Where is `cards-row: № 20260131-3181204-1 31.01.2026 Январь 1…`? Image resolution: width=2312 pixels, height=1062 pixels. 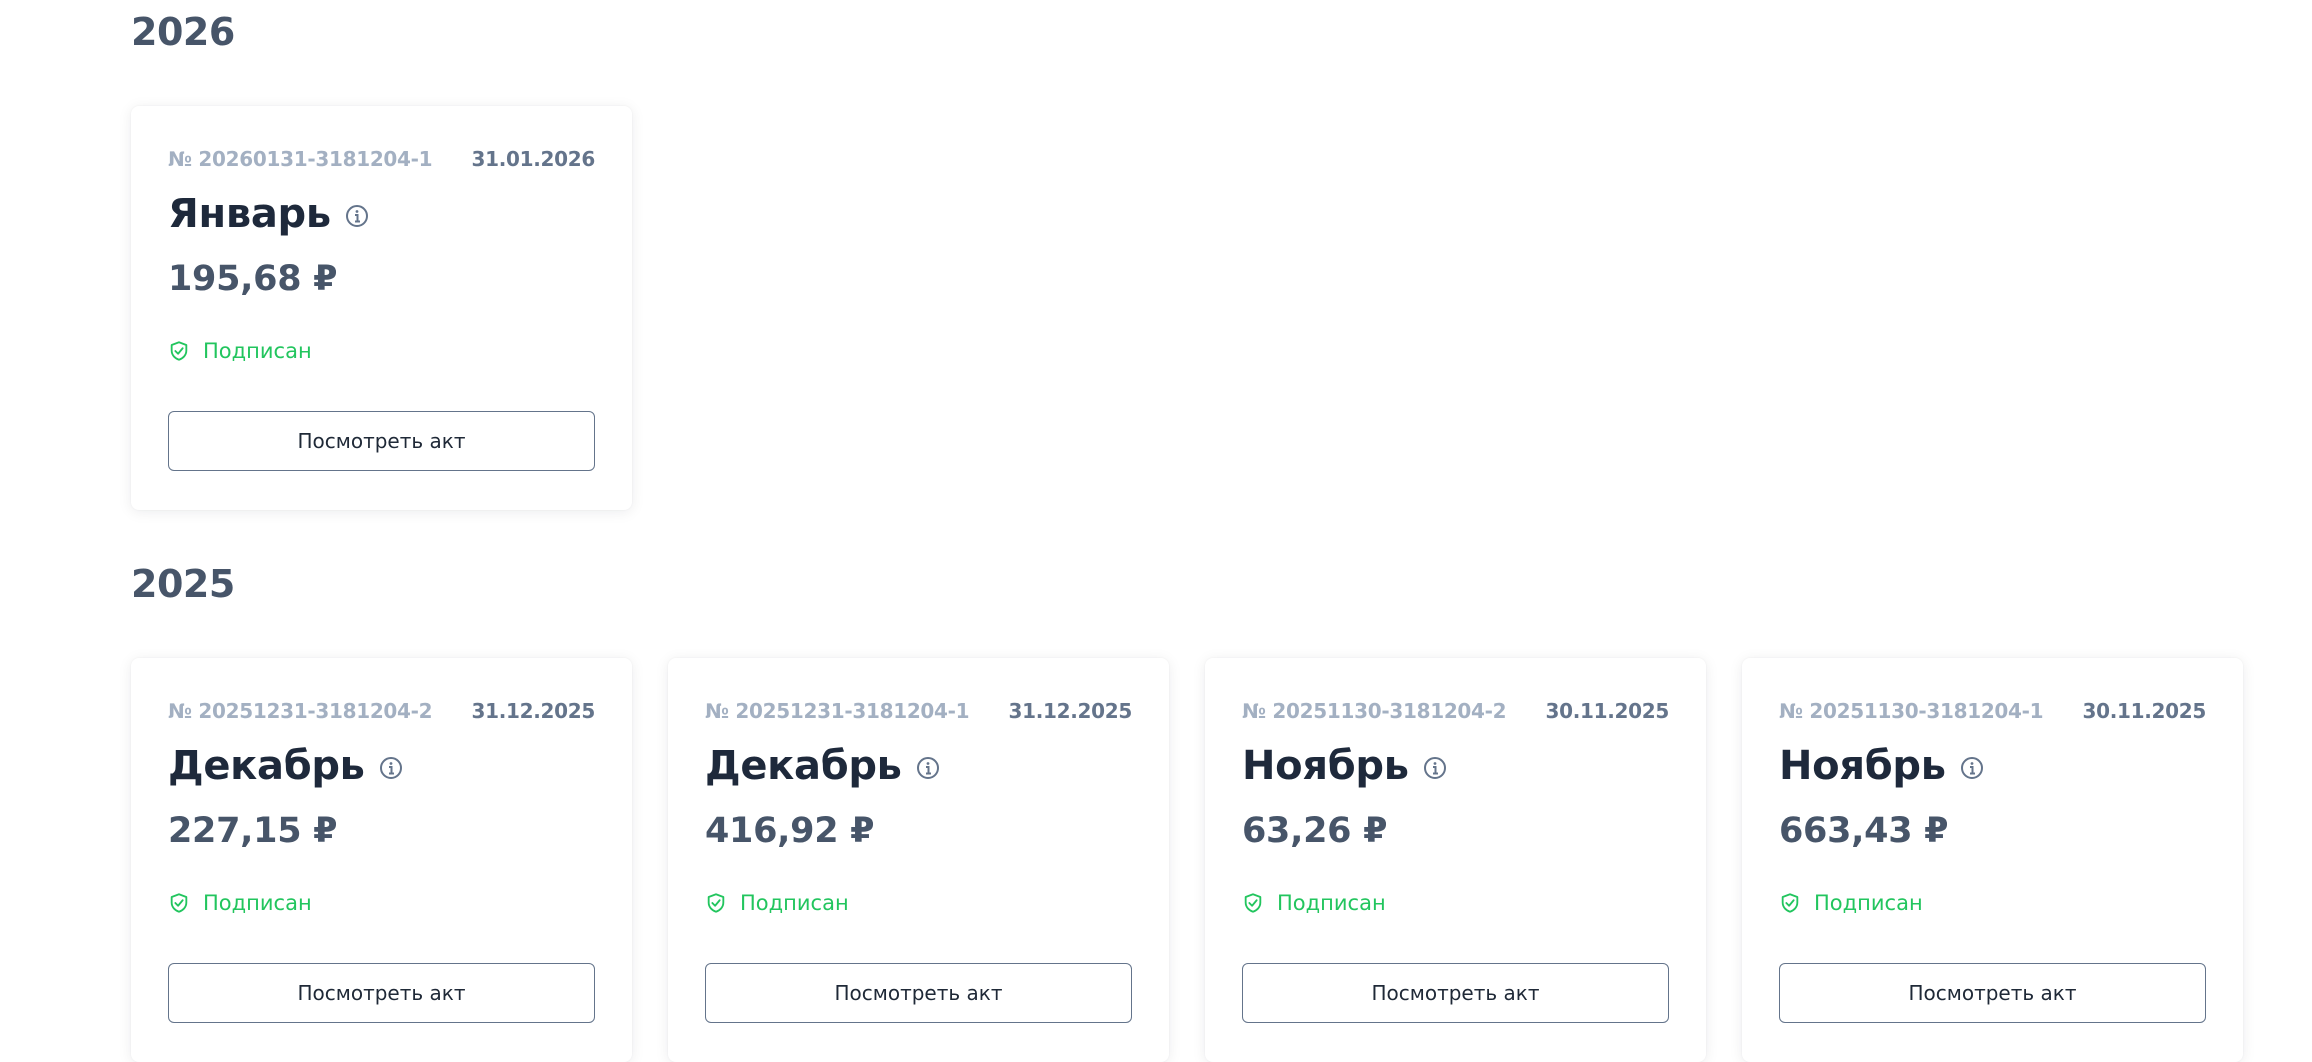 cards-row: № 20260131-3181204-1 31.01.2026 Январь 1… is located at coordinates (381, 308).